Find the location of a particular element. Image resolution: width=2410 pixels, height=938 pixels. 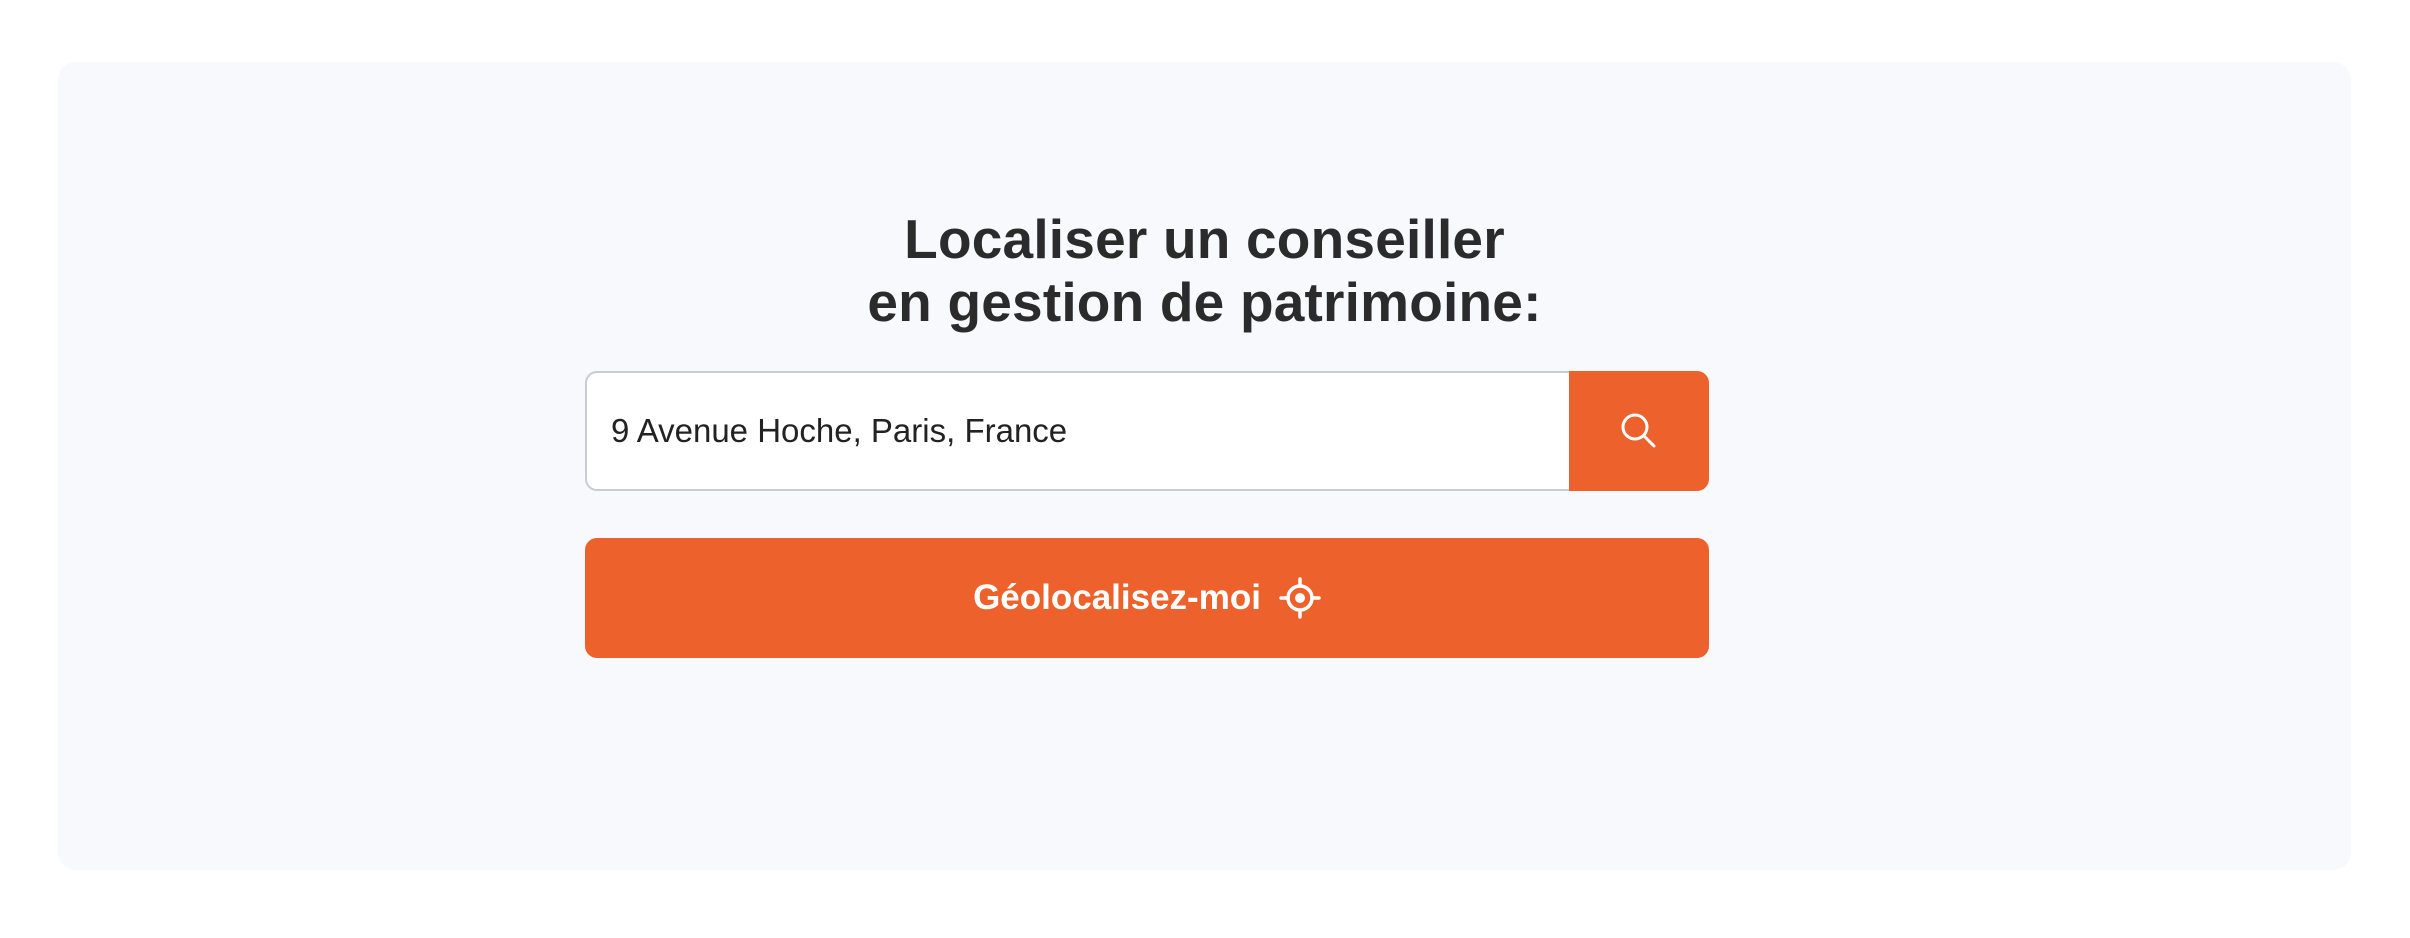

search-bar is located at coordinates (1147, 431).